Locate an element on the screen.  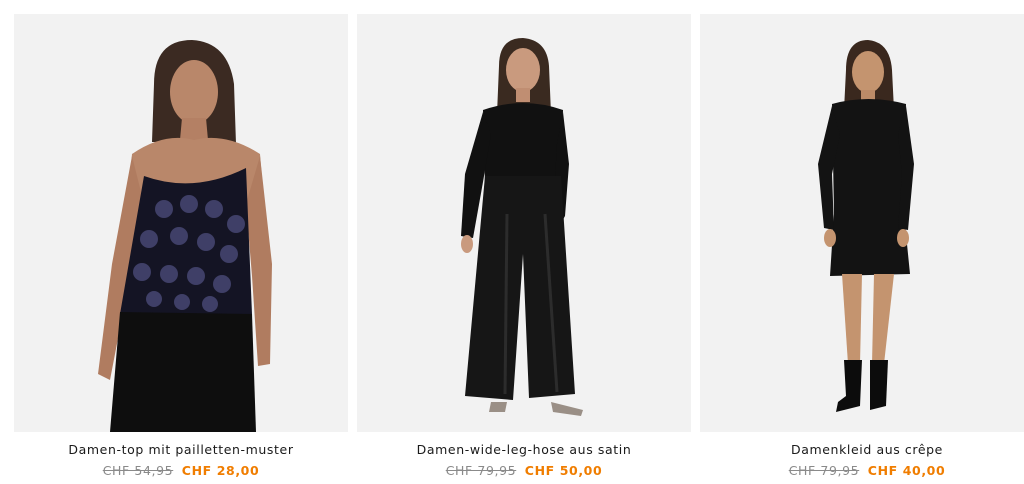
price-row: CHF 79,95 CHF 50,00 is located at coordinates (524, 470).